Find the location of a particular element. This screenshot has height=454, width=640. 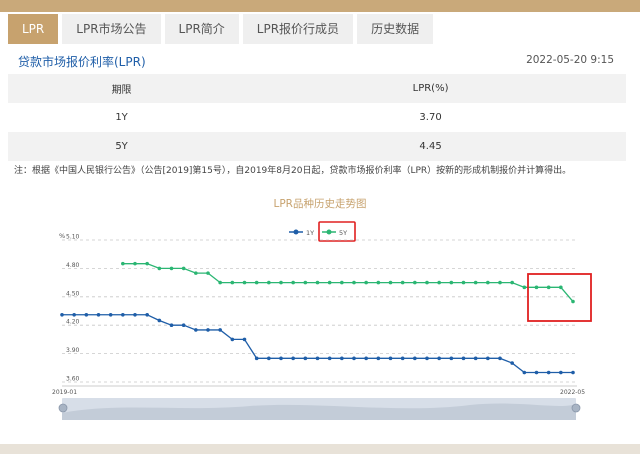

range-slider-right-handle is located at coordinates (576, 408).